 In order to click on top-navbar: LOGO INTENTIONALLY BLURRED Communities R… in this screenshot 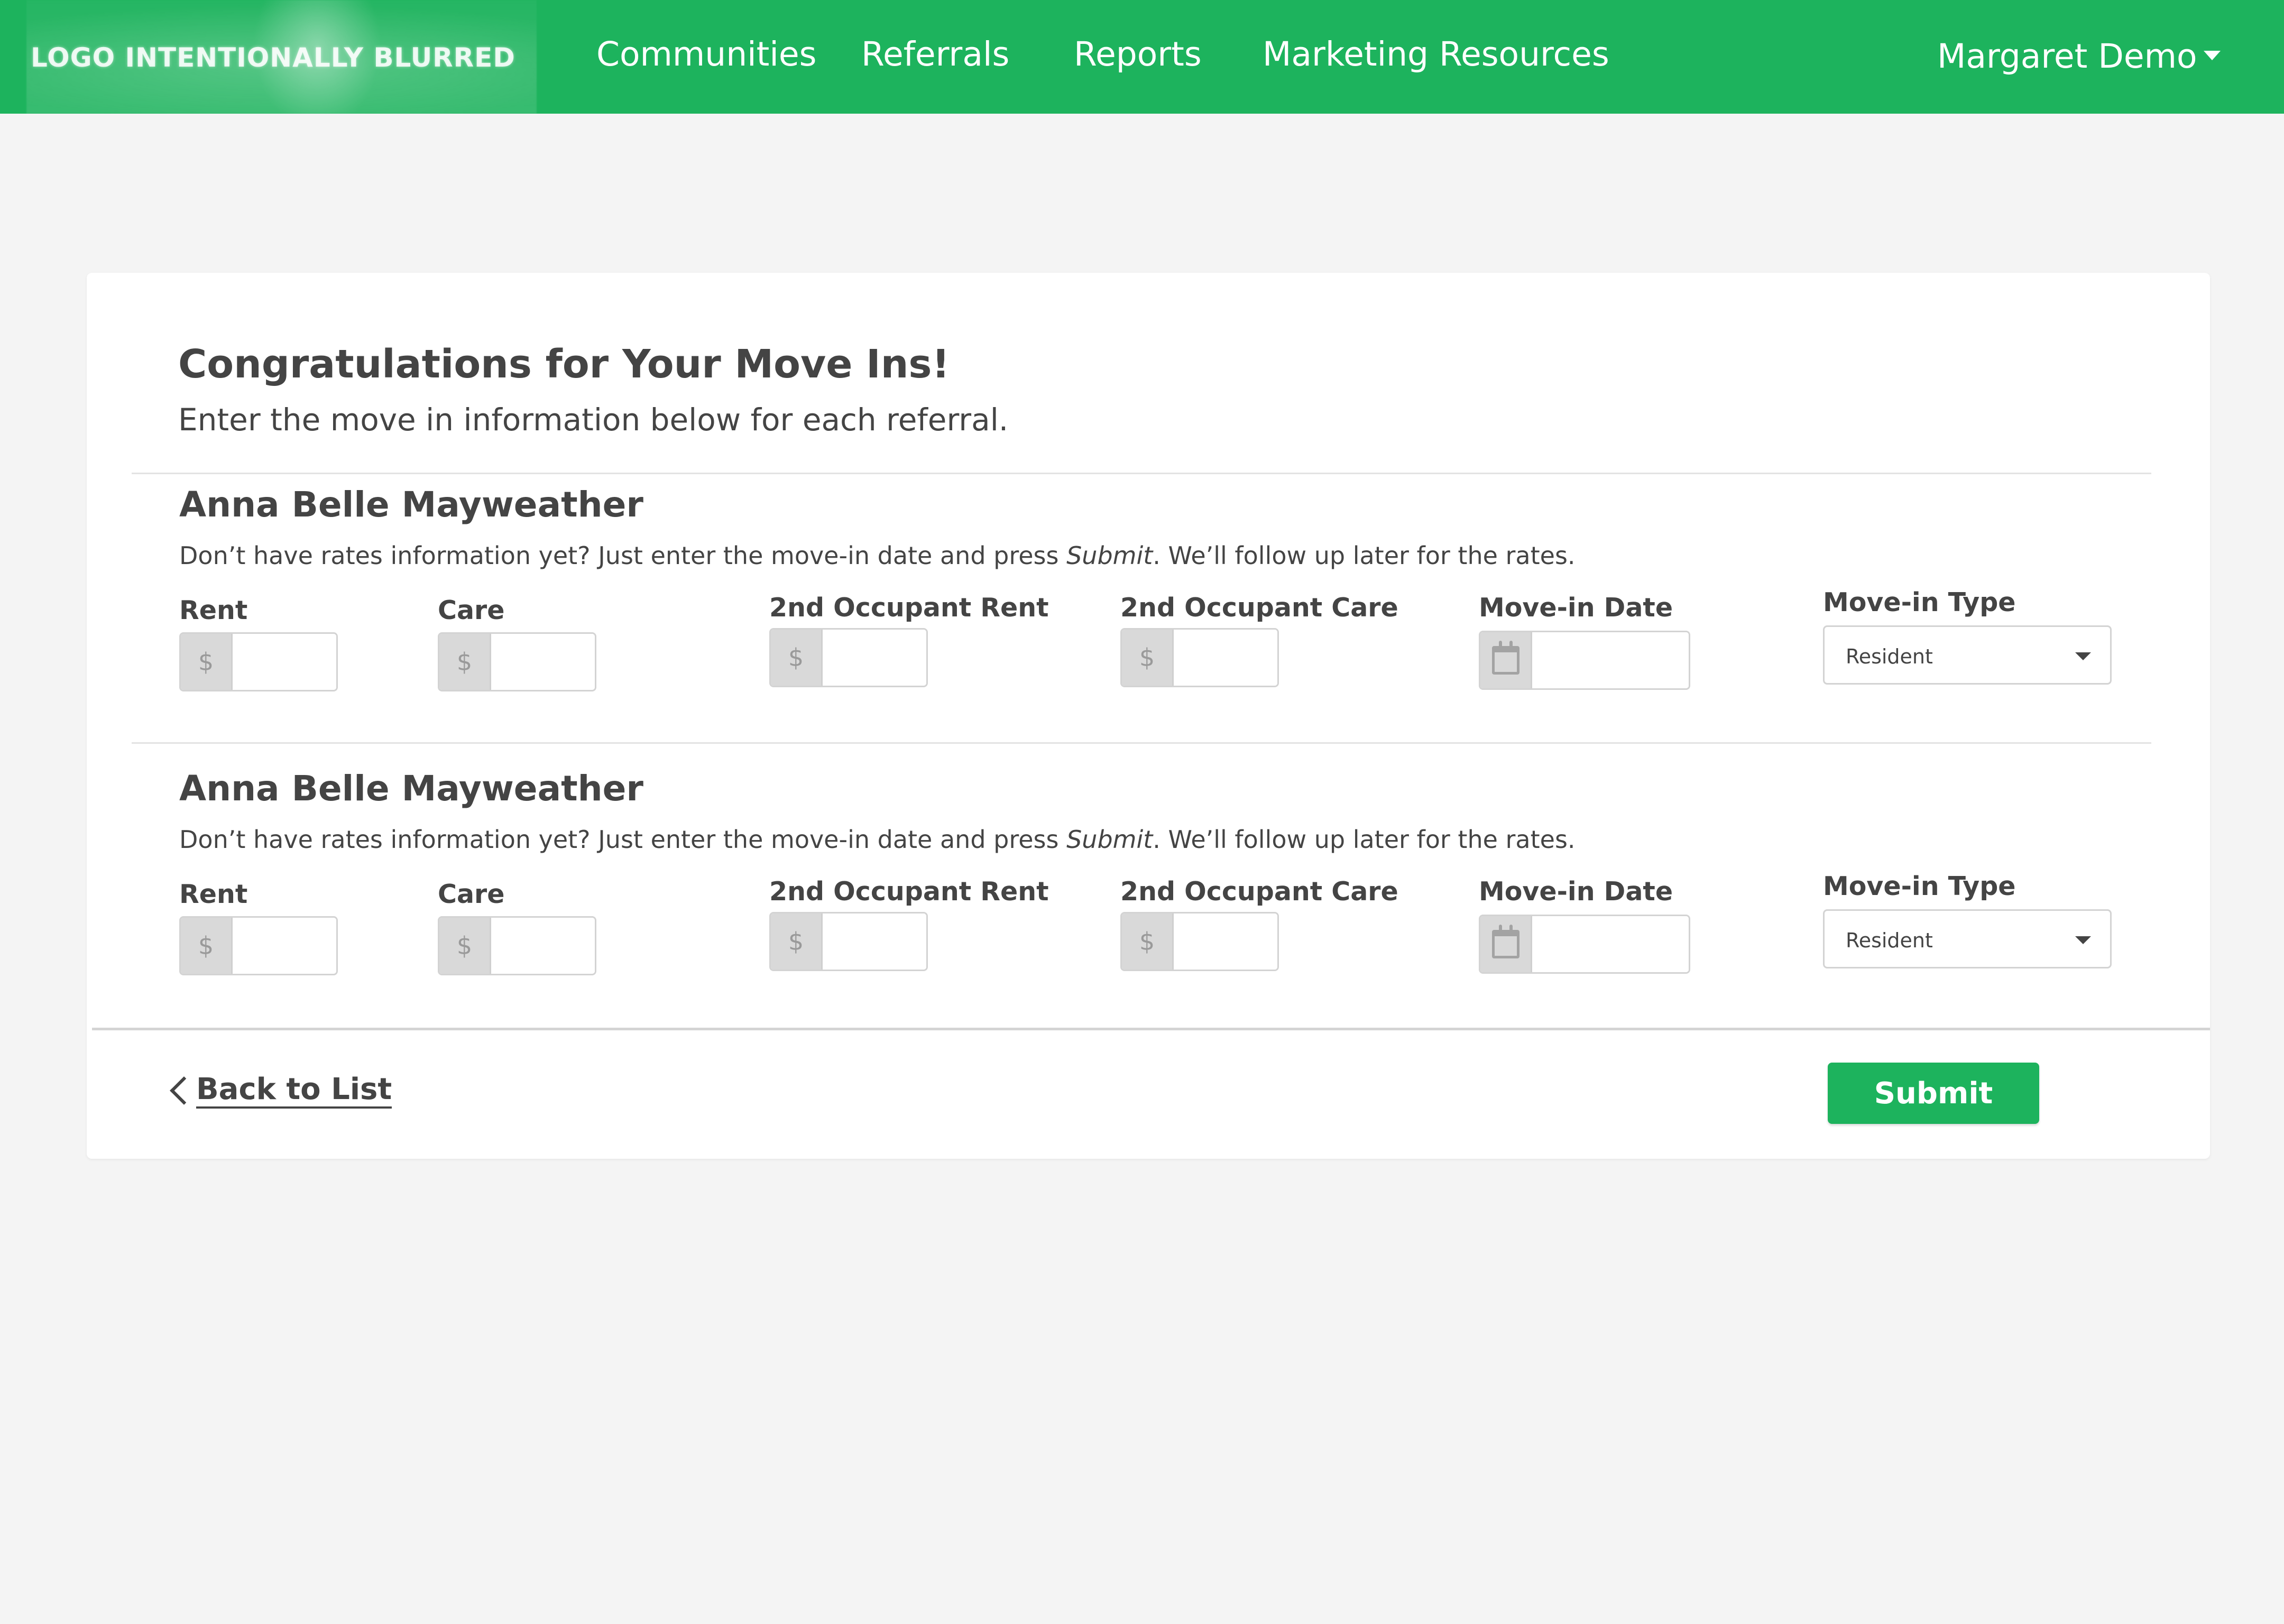, I will do `click(1142, 57)`.